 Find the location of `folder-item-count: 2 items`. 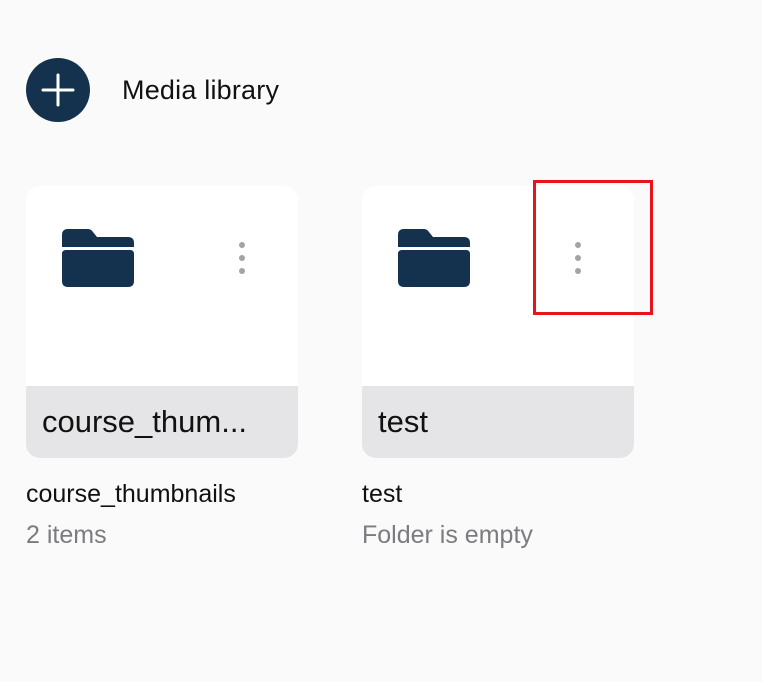

folder-item-count: 2 items is located at coordinates (66, 535).